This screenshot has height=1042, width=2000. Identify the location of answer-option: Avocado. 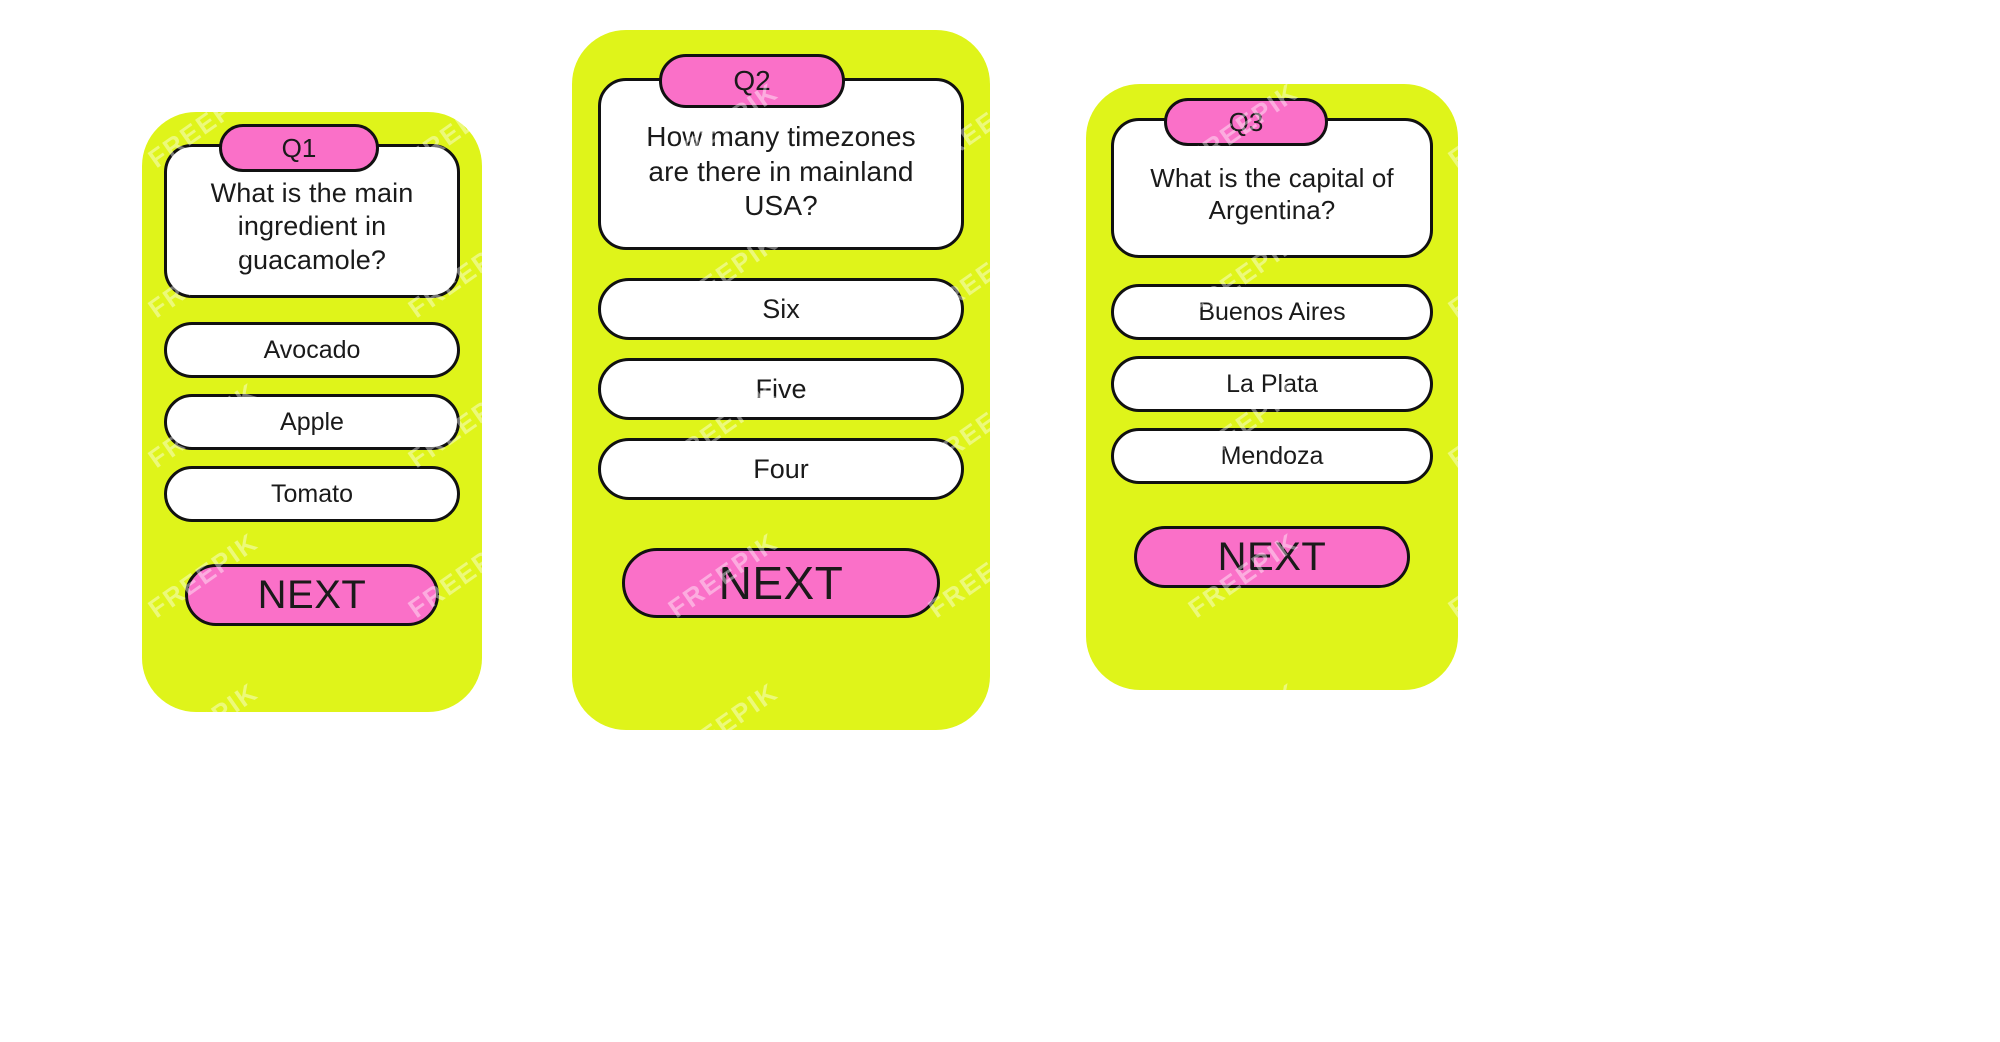
(312, 350).